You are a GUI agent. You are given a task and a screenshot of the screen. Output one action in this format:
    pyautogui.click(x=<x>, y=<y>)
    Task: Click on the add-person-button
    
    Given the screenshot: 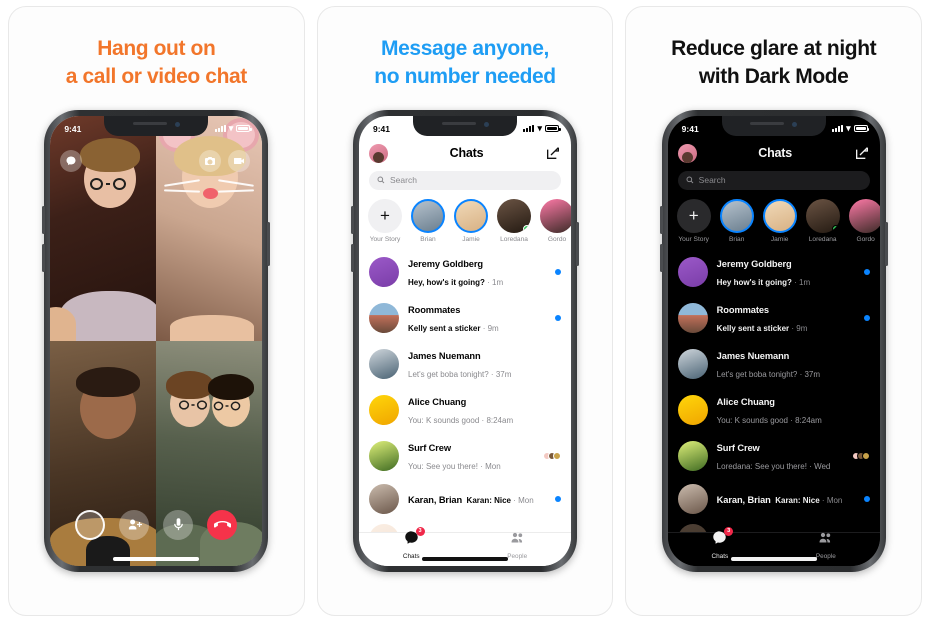 What is the action you would take?
    pyautogui.click(x=134, y=524)
    